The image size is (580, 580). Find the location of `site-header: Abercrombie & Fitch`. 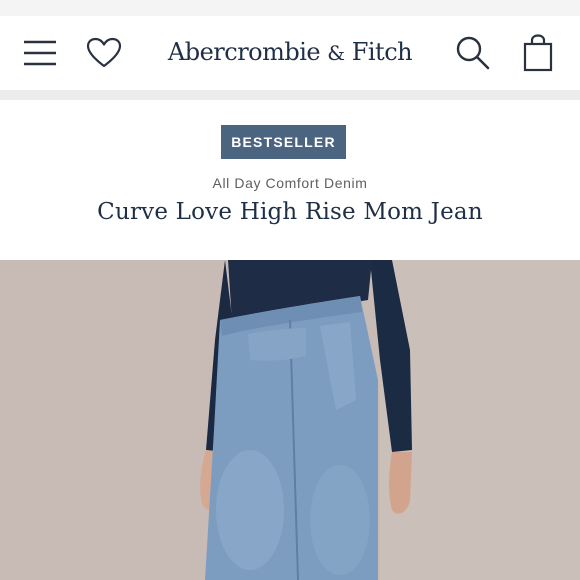

site-header: Abercrombie & Fitch is located at coordinates (290, 53).